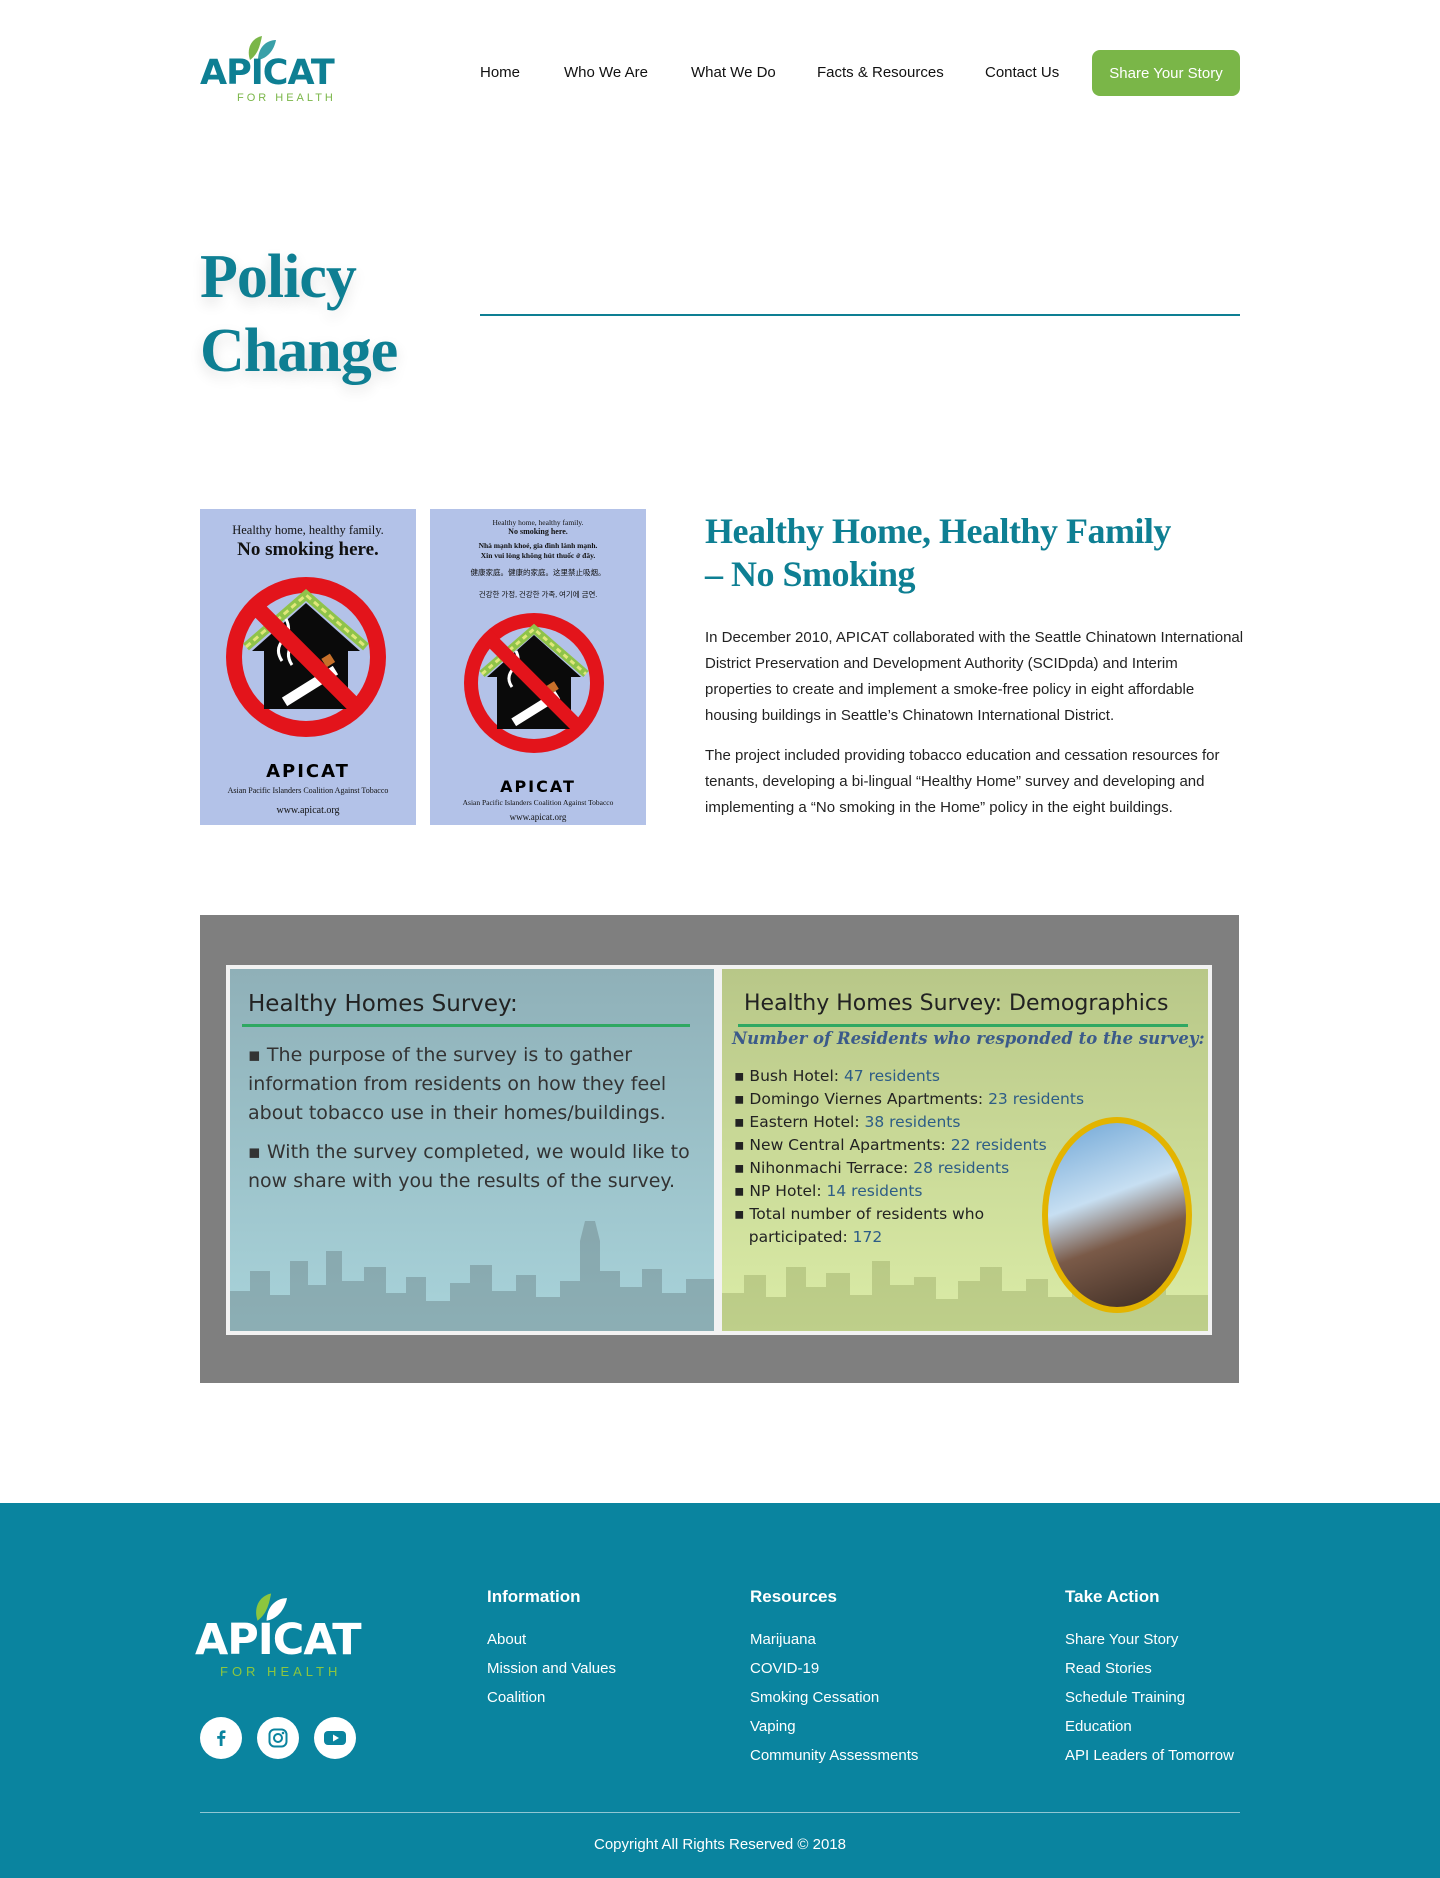 The height and width of the screenshot is (1878, 1440). What do you see at coordinates (472, 1276) in the screenshot?
I see `city-skyline-graphic` at bounding box center [472, 1276].